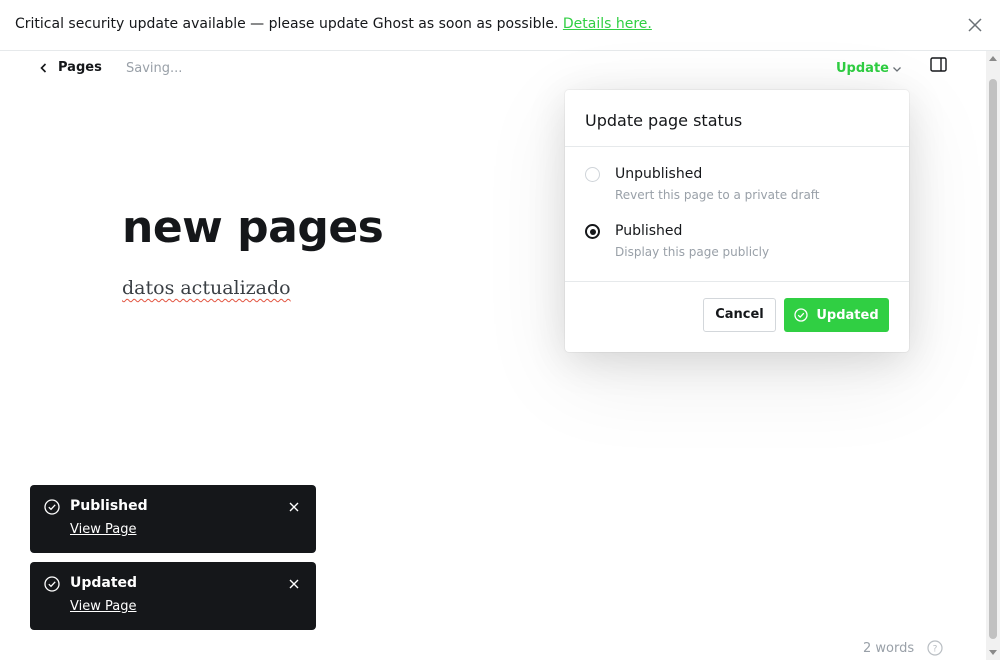 Image resolution: width=1000 pixels, height=660 pixels. Describe the element at coordinates (862, 68) in the screenshot. I see `update-label: Update` at that location.